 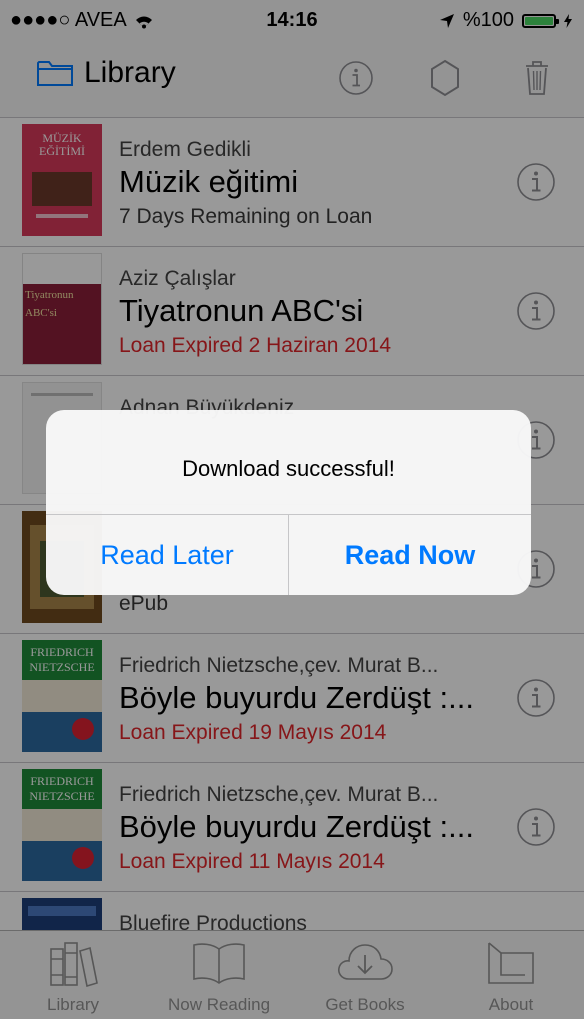 I want to click on read-later-button: Read Later, so click(x=167, y=555).